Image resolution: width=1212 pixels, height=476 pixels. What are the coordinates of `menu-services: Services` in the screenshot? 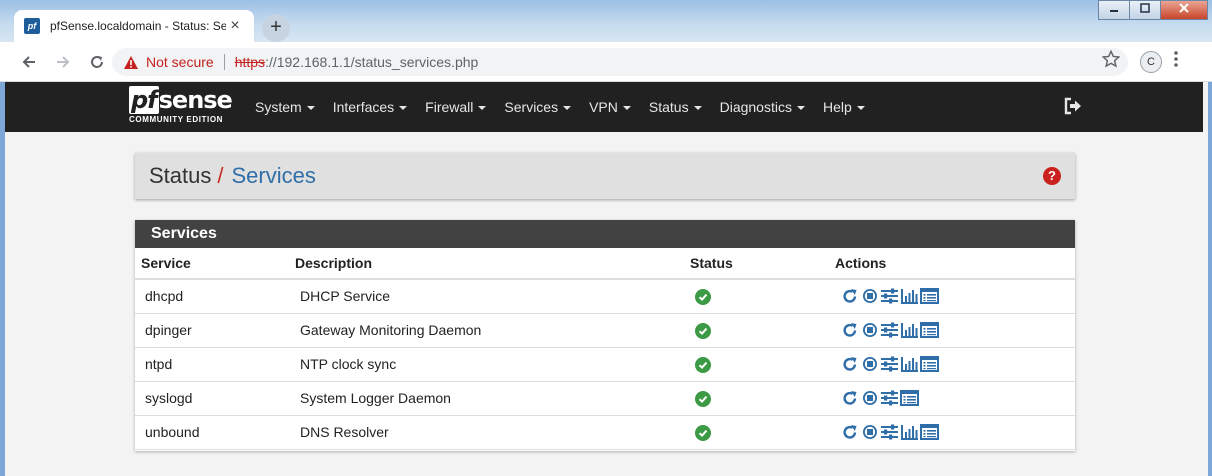 It's located at (538, 107).